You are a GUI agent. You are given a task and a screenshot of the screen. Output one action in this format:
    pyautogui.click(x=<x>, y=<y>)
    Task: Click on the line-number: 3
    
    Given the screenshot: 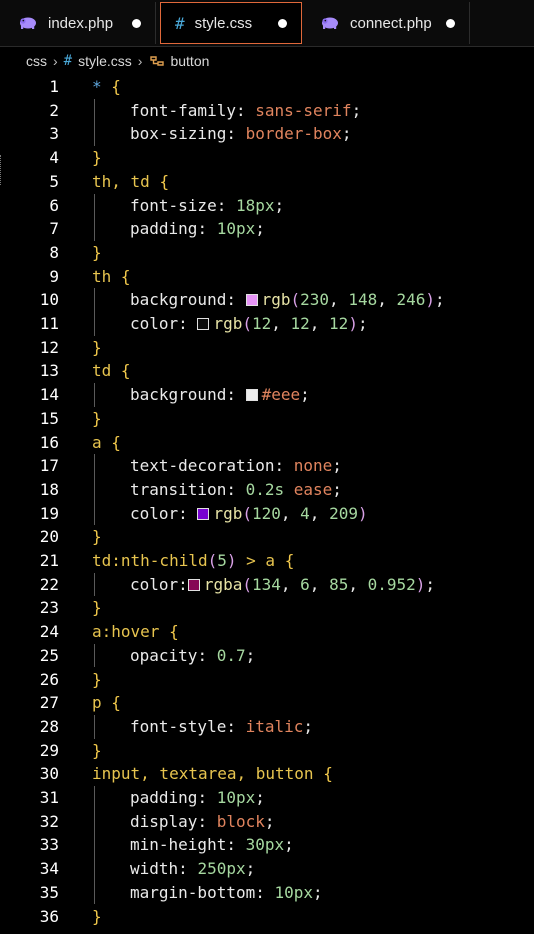 What is the action you would take?
    pyautogui.click(x=54, y=134)
    